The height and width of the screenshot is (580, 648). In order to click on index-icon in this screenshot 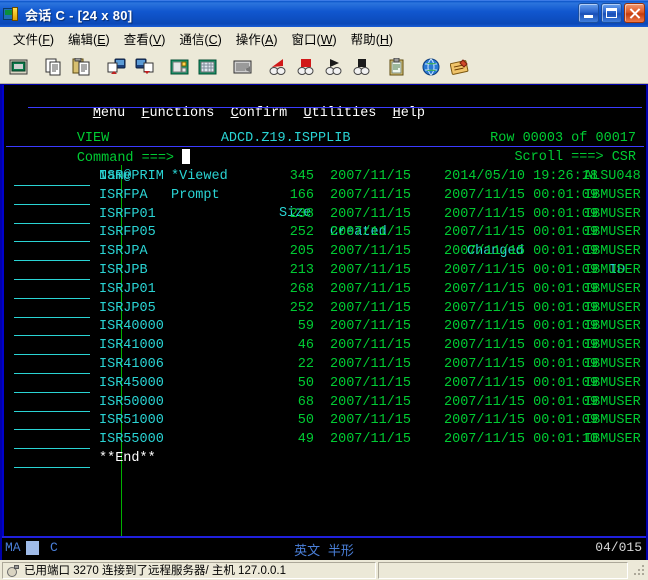, I will do `click(458, 66)`.